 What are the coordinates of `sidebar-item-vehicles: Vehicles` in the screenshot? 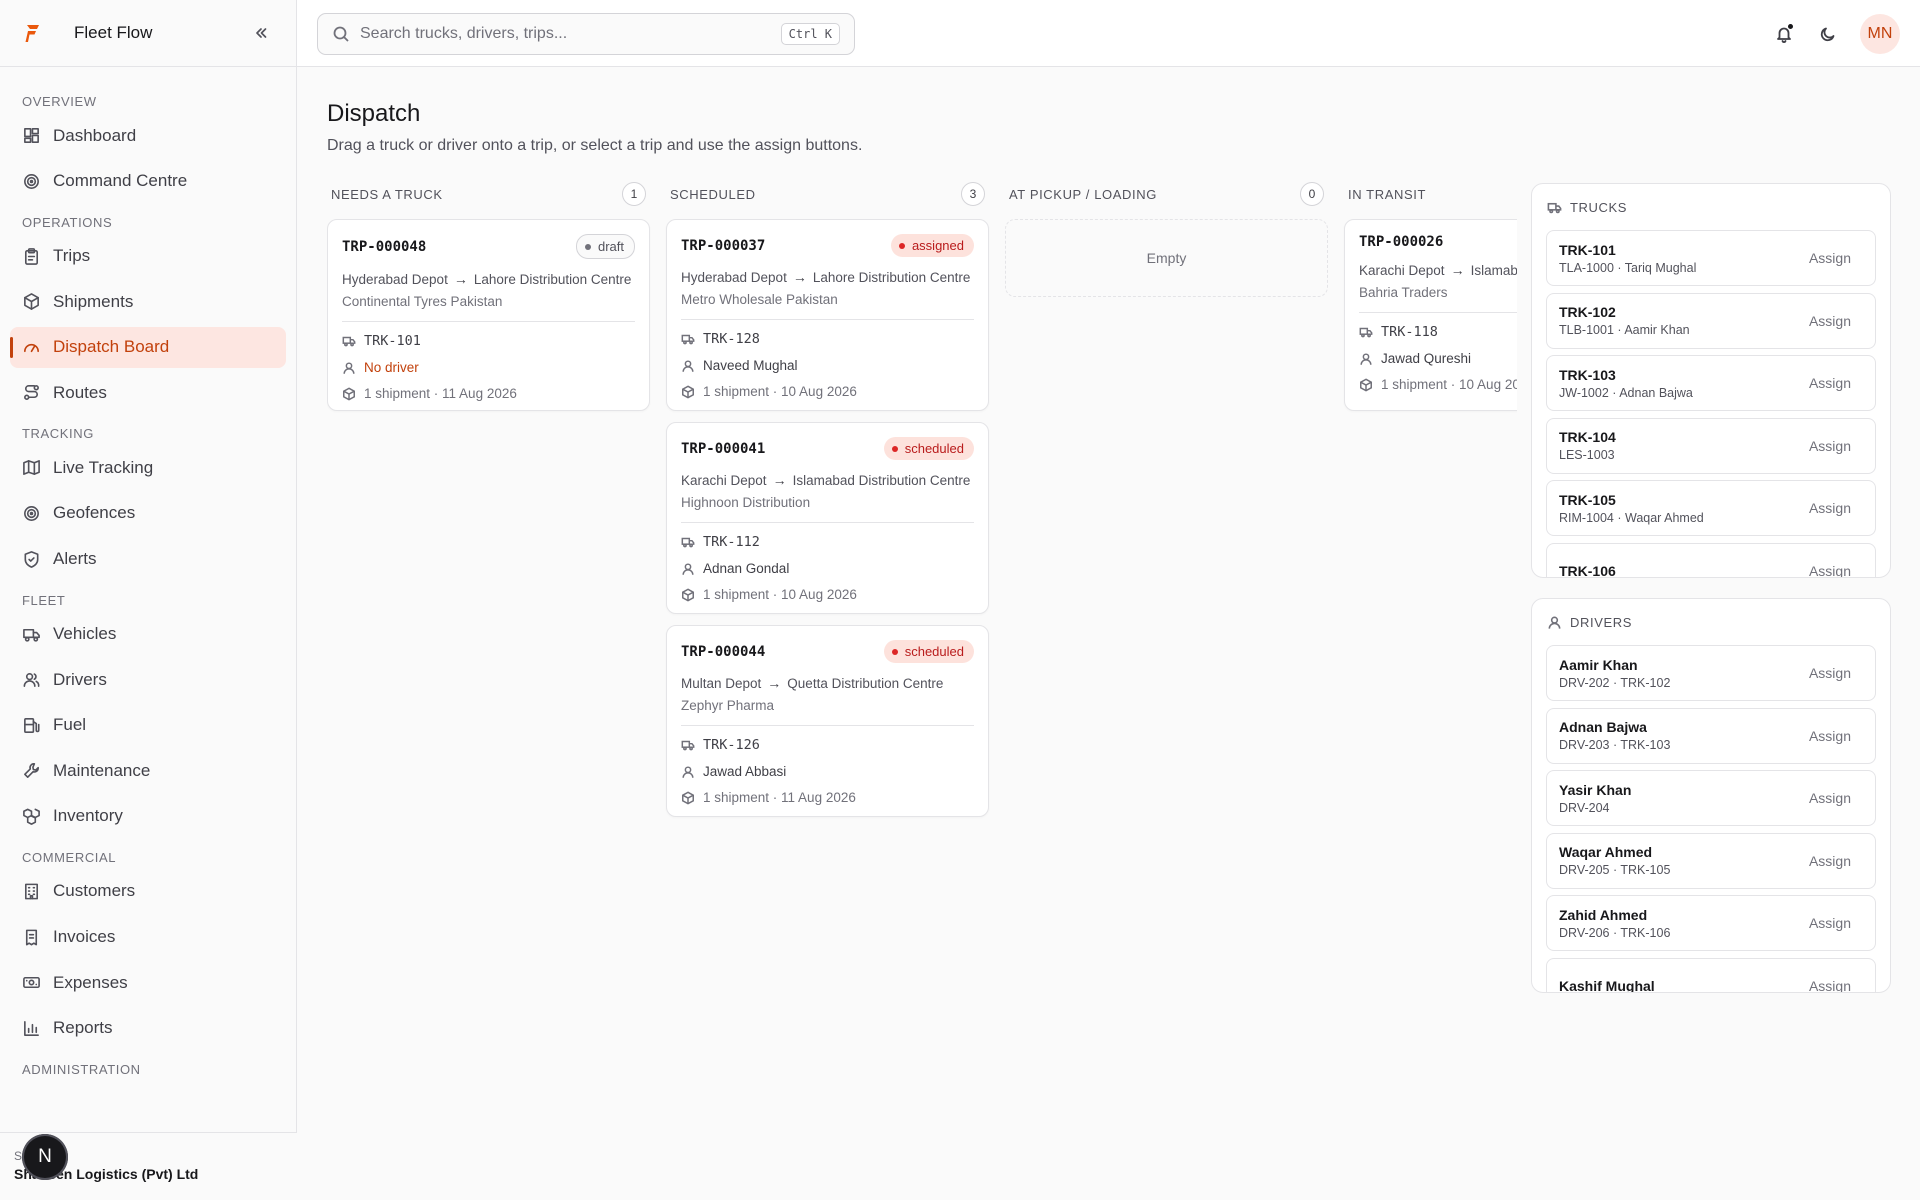 It's located at (148, 634).